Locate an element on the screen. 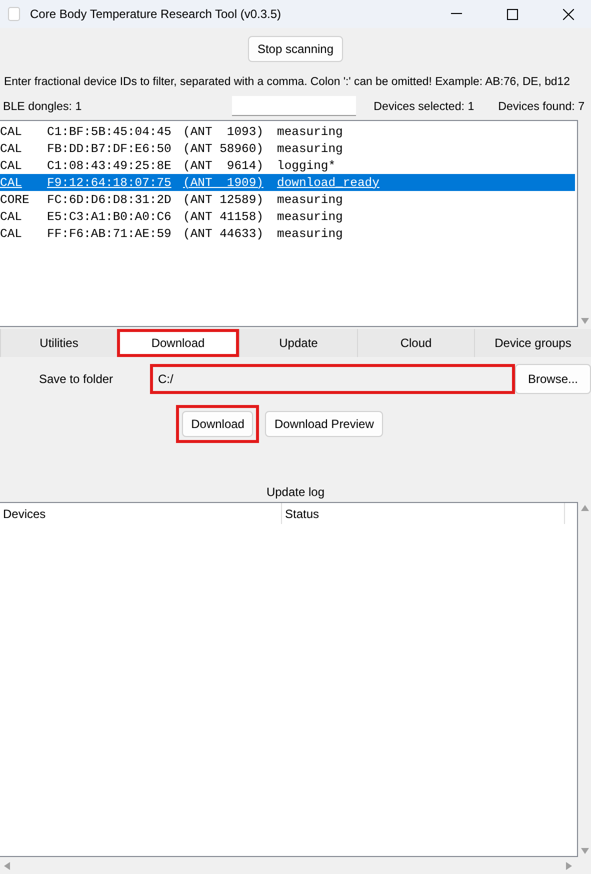 The height and width of the screenshot is (874, 591). device-row: CAL F9:12:64:18:07:75 (ANT 1909) download_ready is located at coordinates (287, 182).